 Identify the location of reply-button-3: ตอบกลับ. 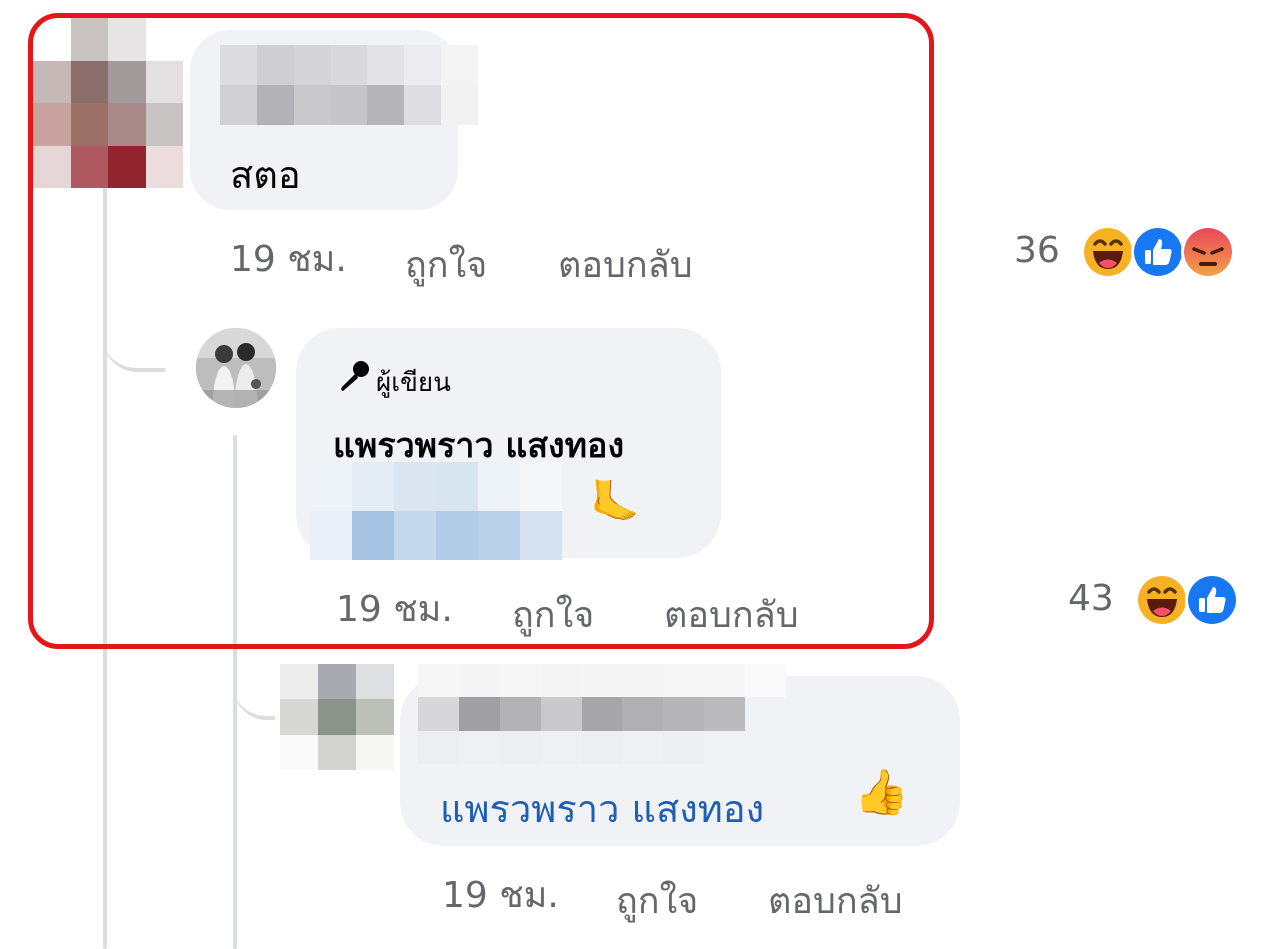
(835, 900).